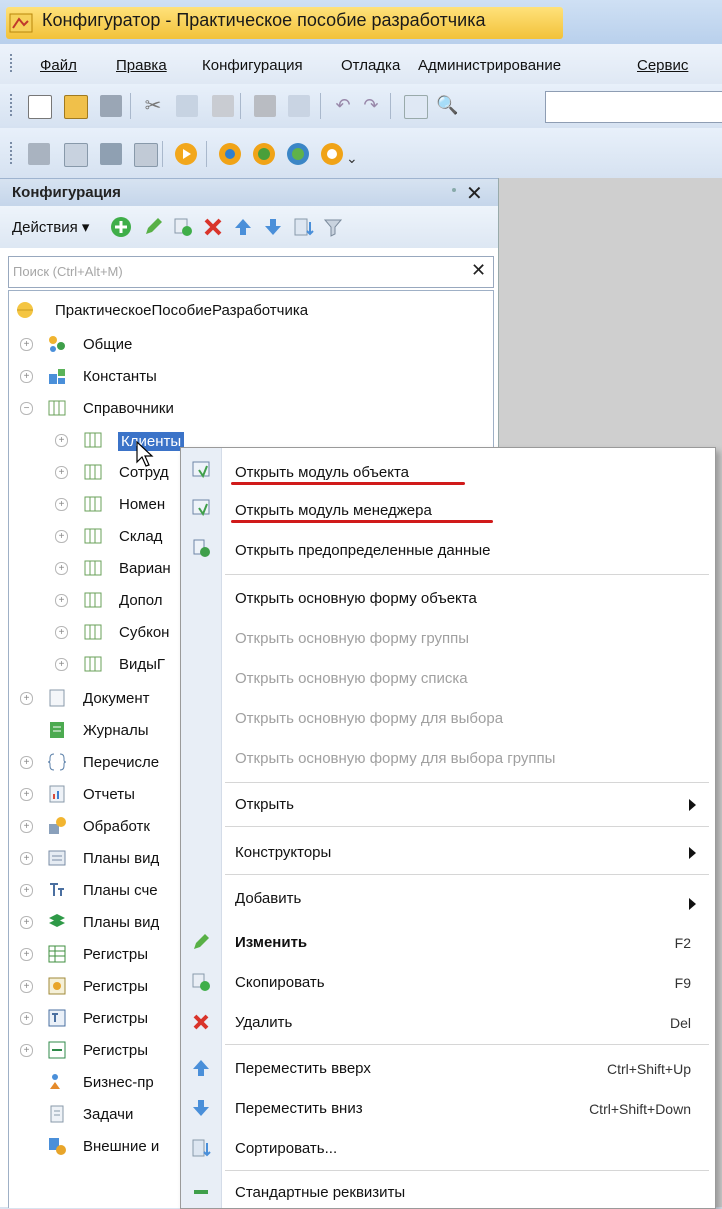 The image size is (722, 1209). What do you see at coordinates (251, 377) in the screenshot?
I see `tree-item-constants: + Константы` at bounding box center [251, 377].